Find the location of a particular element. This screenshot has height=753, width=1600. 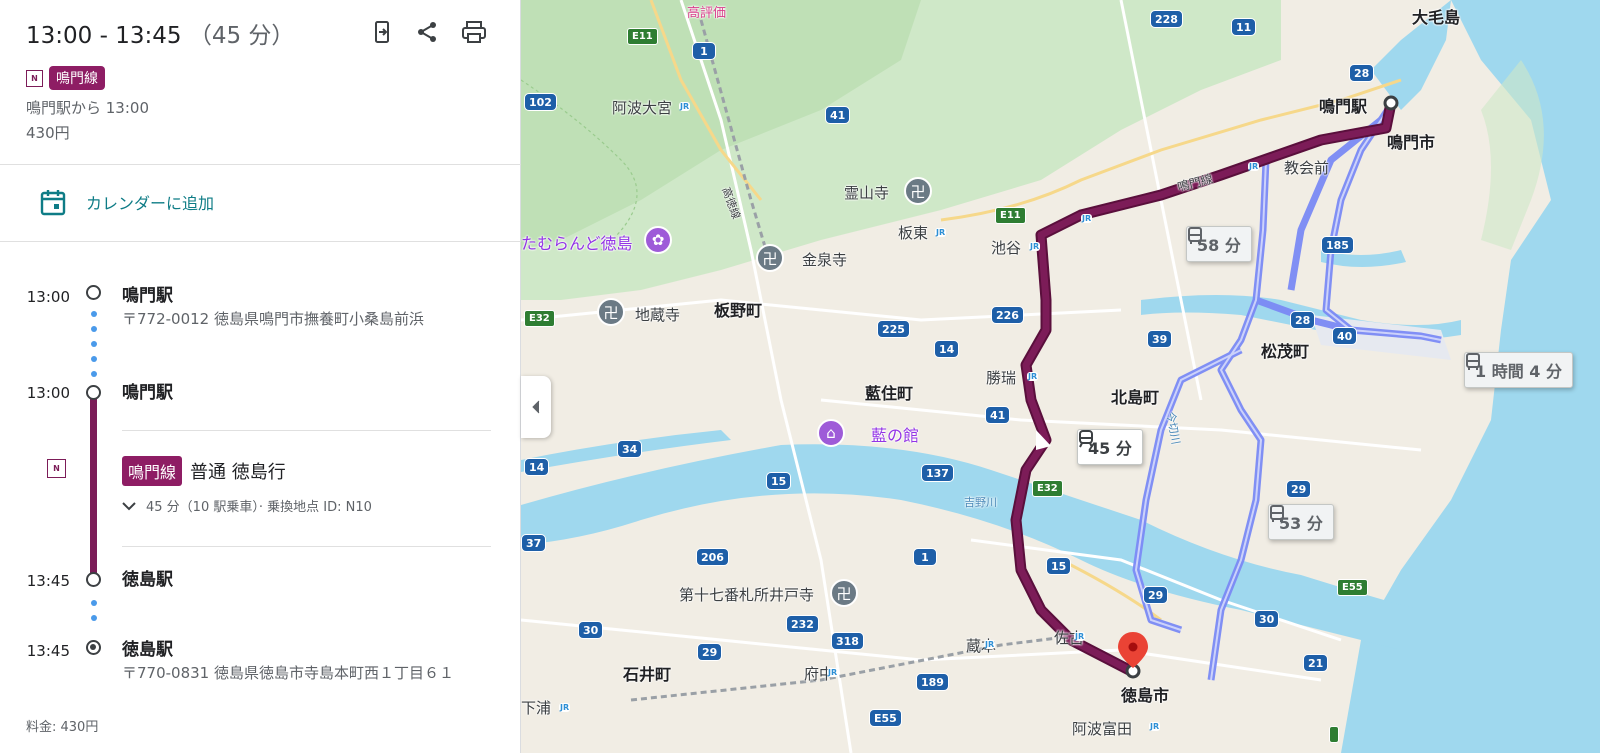

place-label: 板東 is located at coordinates (913, 232).